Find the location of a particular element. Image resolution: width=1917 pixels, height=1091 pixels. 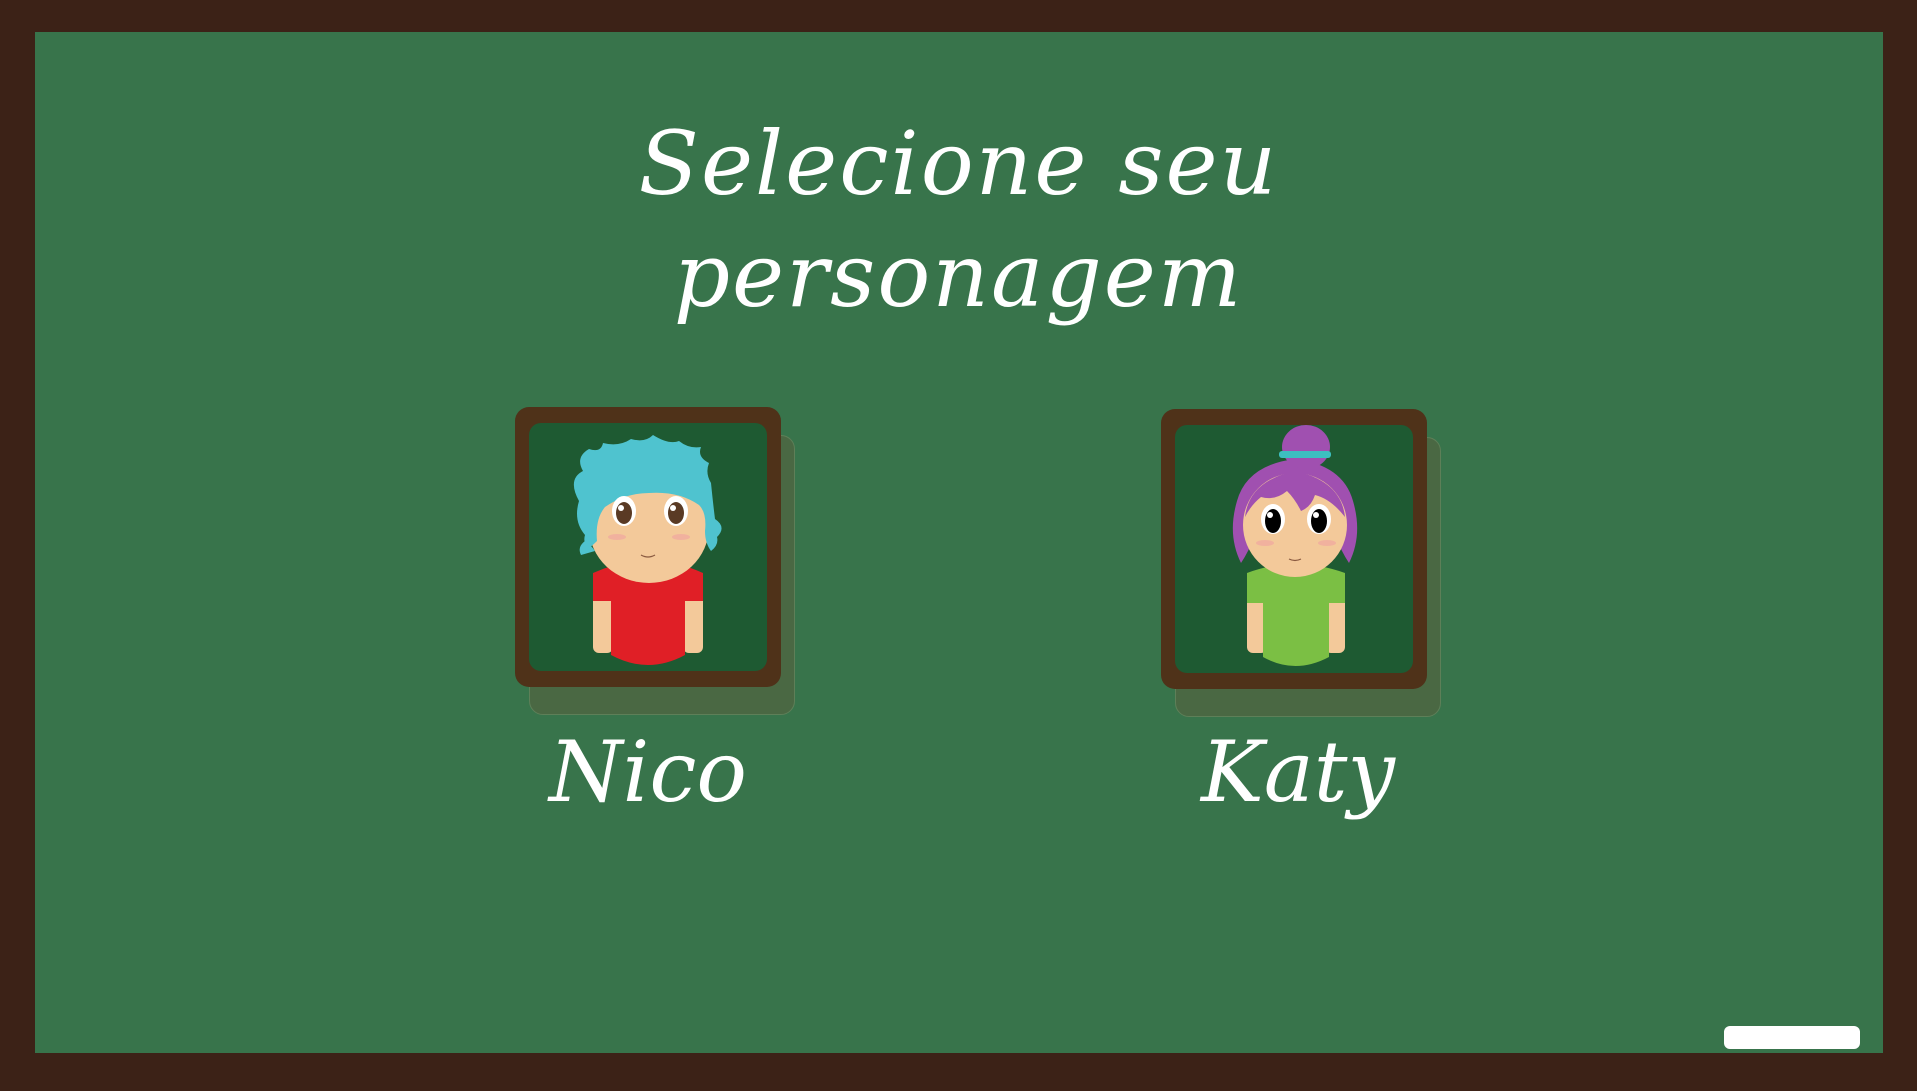

character-name-katy: Katy is located at coordinates (1298, 772).